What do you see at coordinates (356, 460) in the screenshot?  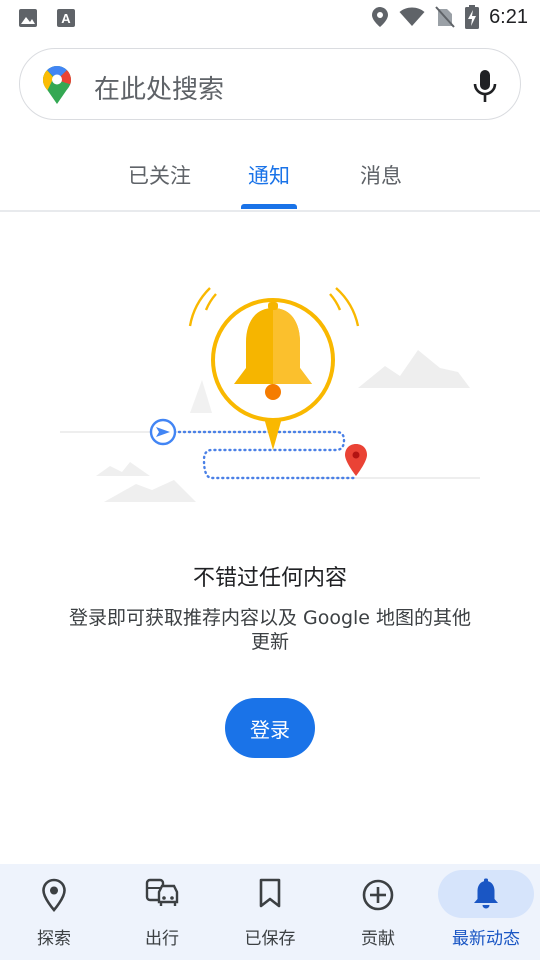 I see `destination-pin` at bounding box center [356, 460].